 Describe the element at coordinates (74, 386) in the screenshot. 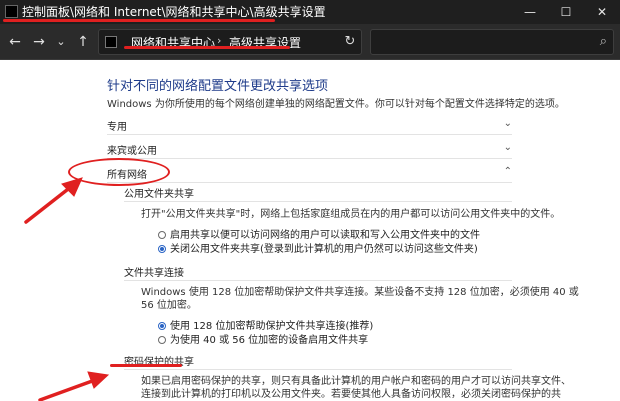

I see `annotation-arrow-lower` at that location.